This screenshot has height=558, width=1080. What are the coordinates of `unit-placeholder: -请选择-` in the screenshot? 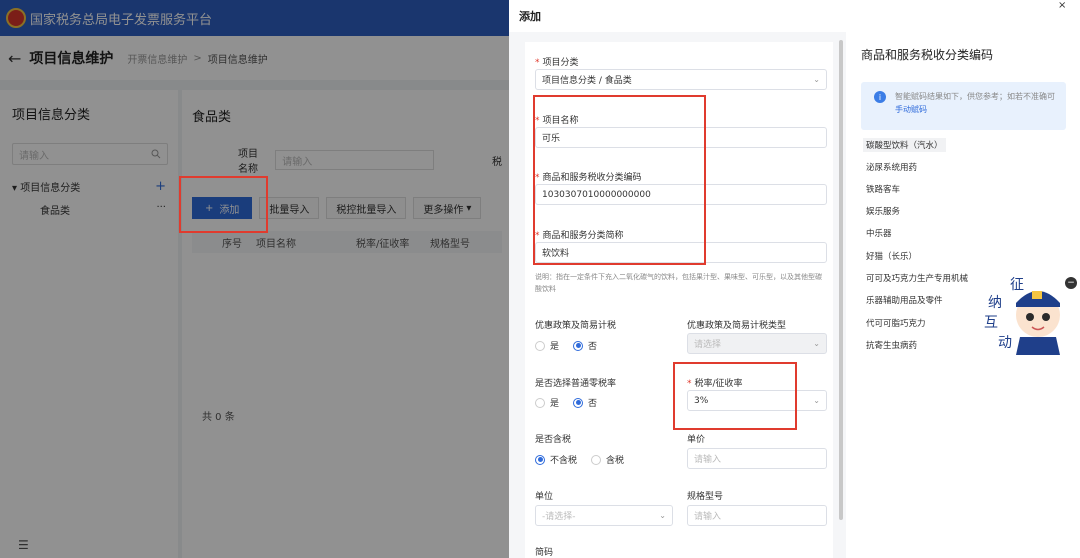 It's located at (559, 517).